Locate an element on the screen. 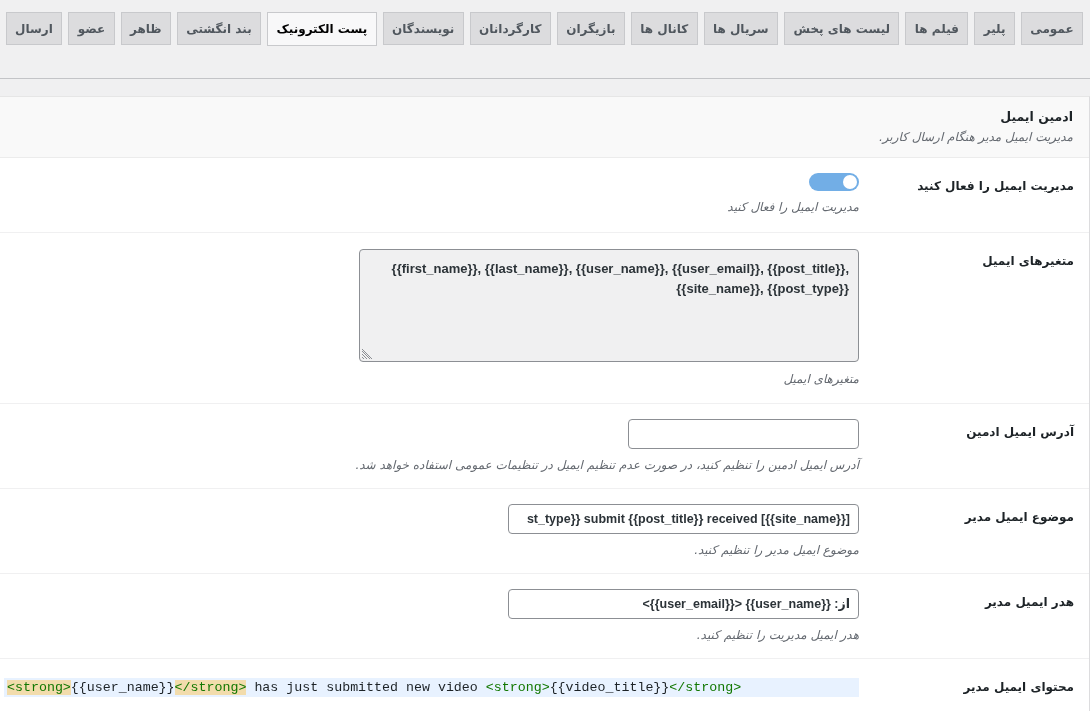  tab: نویسندگان is located at coordinates (423, 28).